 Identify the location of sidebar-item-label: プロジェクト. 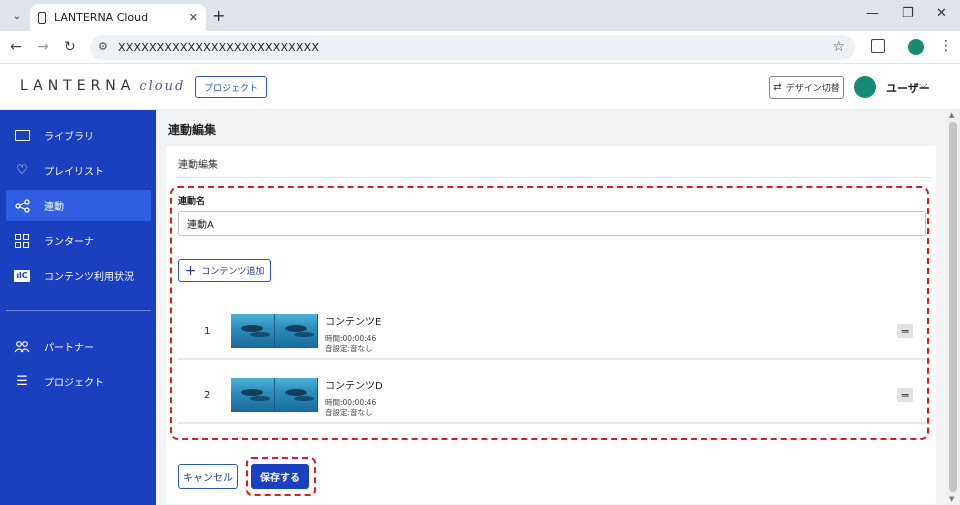
(74, 383).